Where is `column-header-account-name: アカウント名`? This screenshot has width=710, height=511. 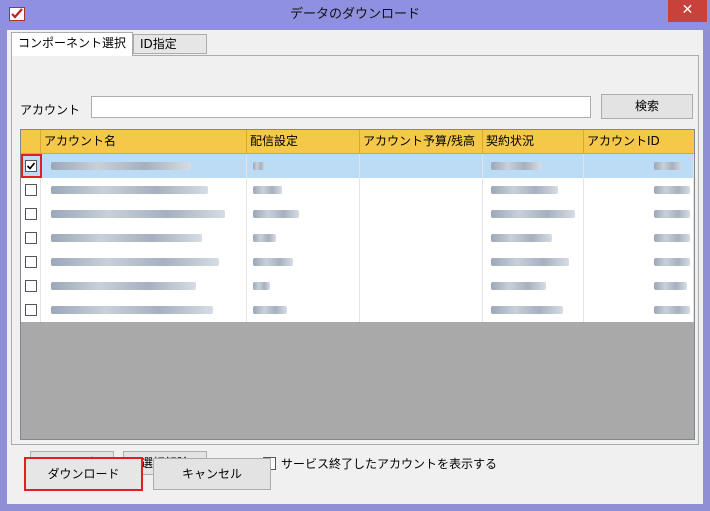 column-header-account-name: アカウント名 is located at coordinates (144, 142).